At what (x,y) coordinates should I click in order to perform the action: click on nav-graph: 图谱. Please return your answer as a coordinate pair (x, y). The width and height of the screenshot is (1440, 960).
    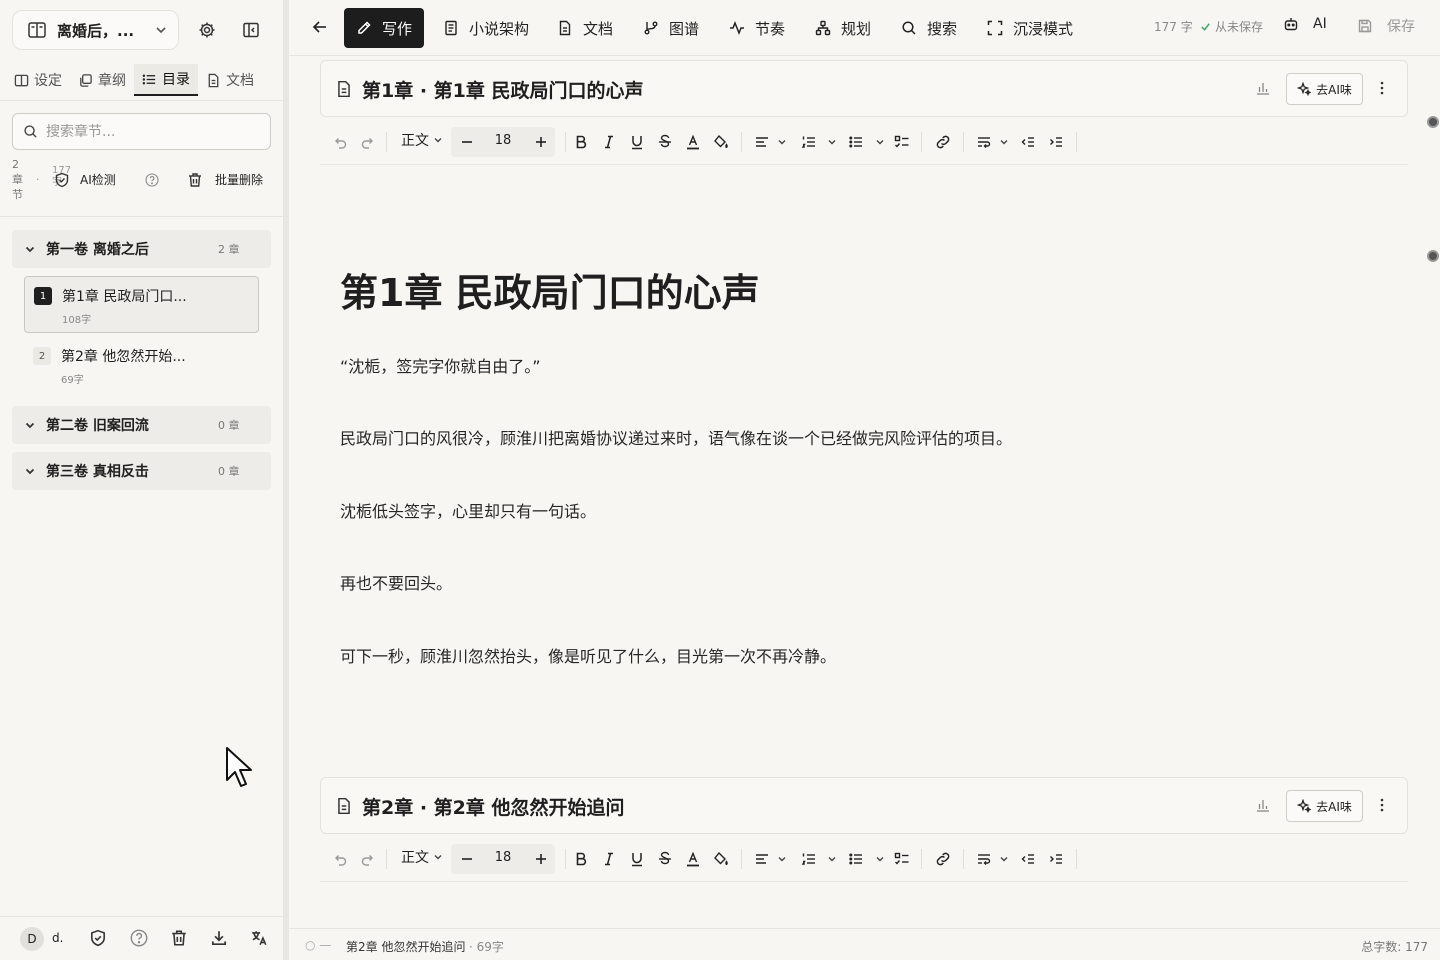
    Looking at the image, I should click on (671, 28).